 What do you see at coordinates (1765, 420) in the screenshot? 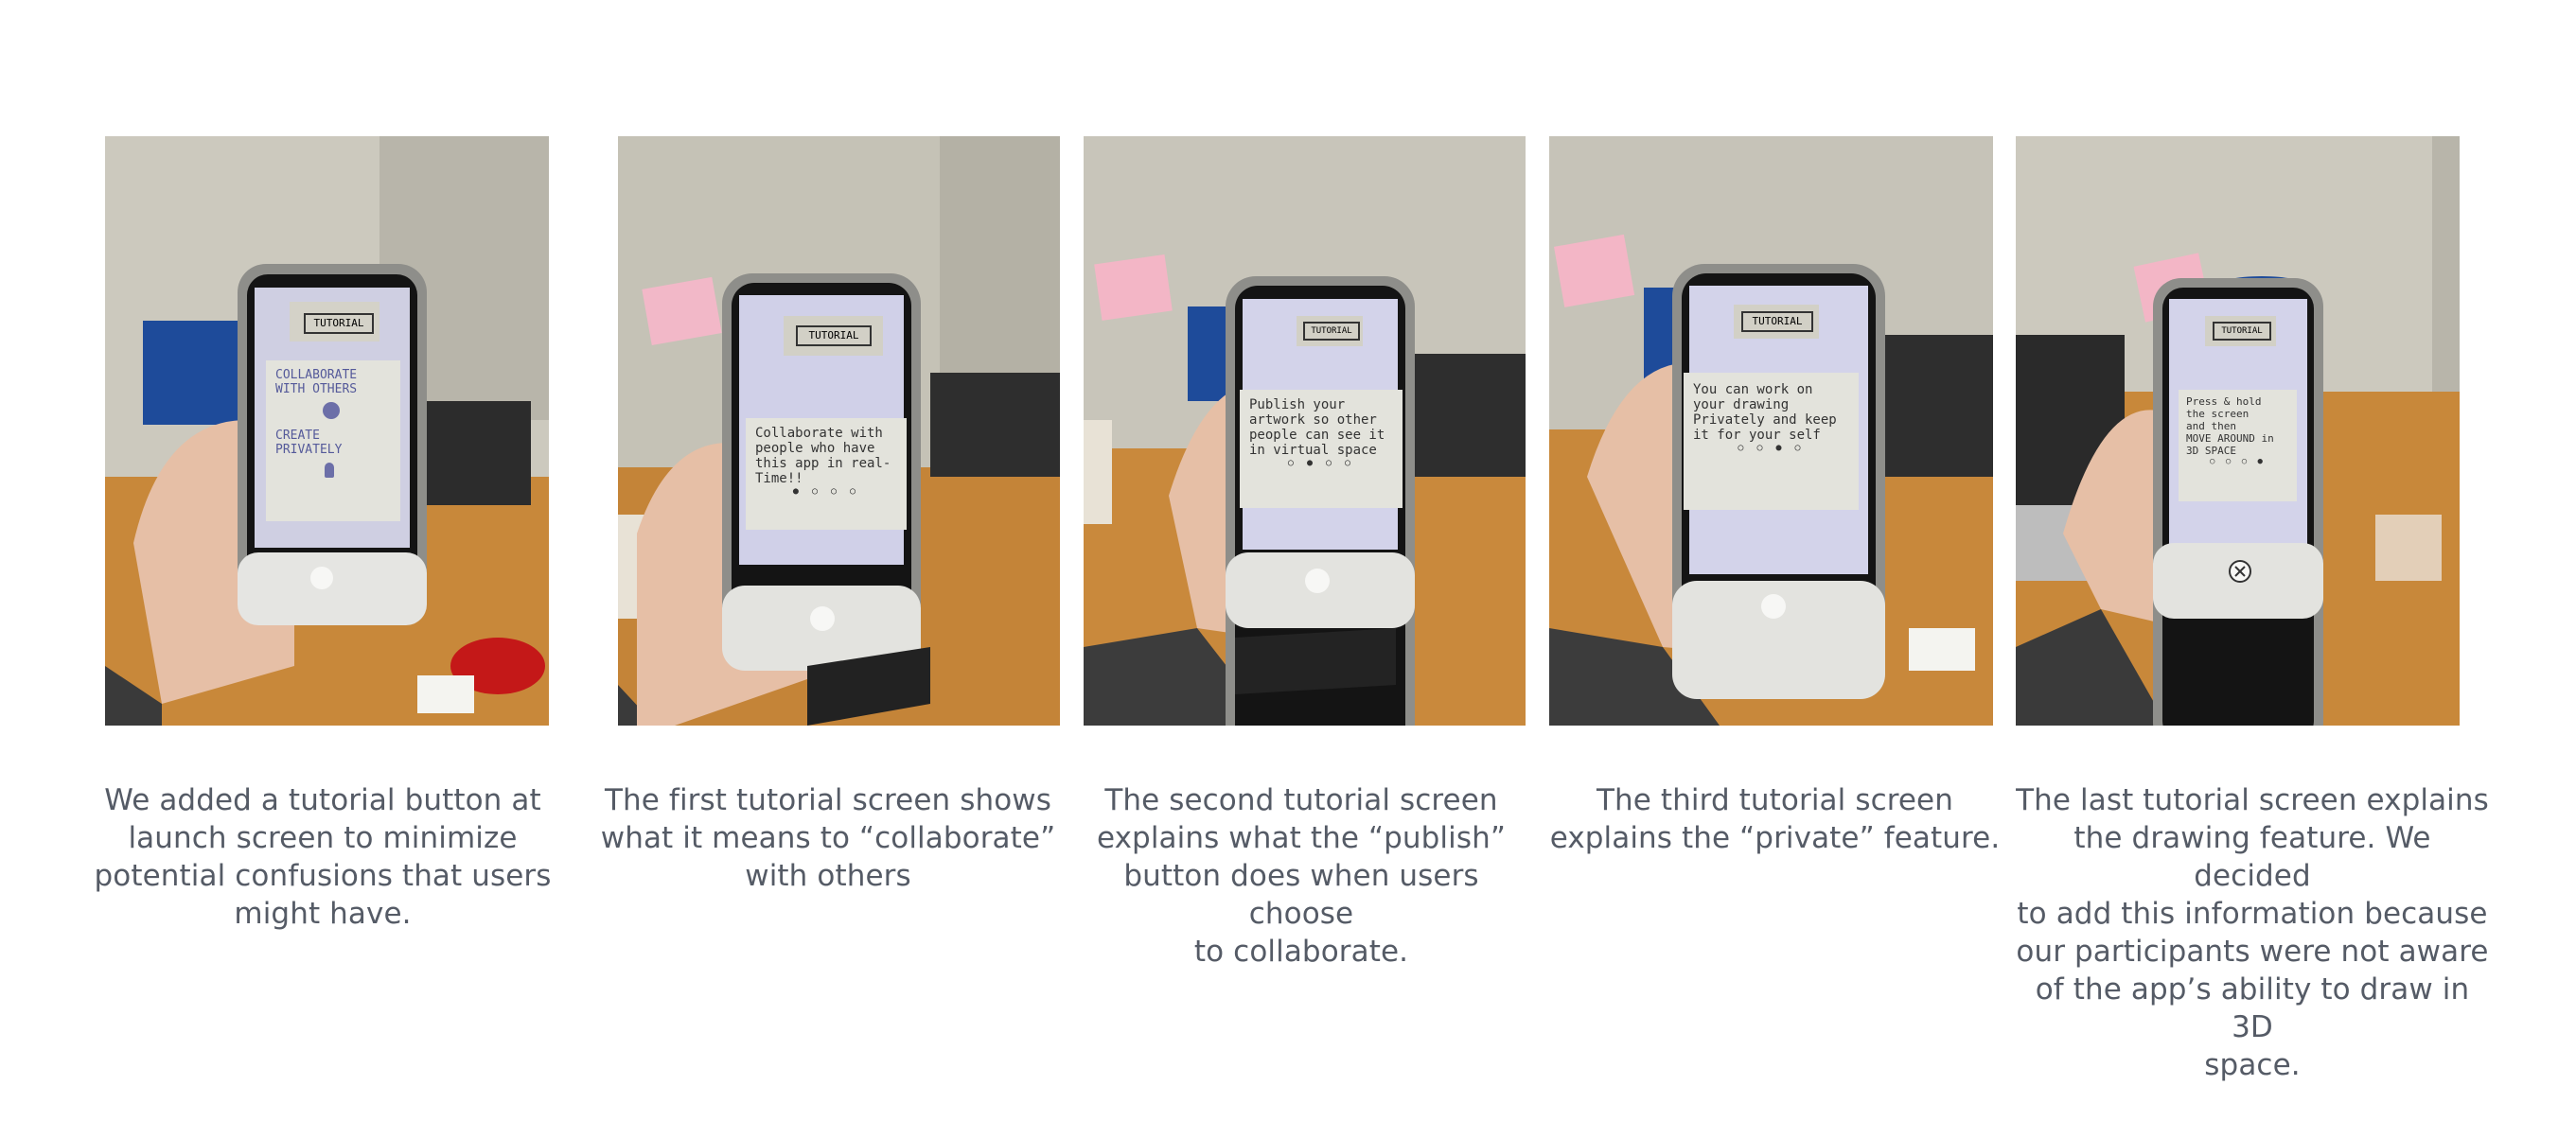
I see `card-line: Privately and keep` at bounding box center [1765, 420].